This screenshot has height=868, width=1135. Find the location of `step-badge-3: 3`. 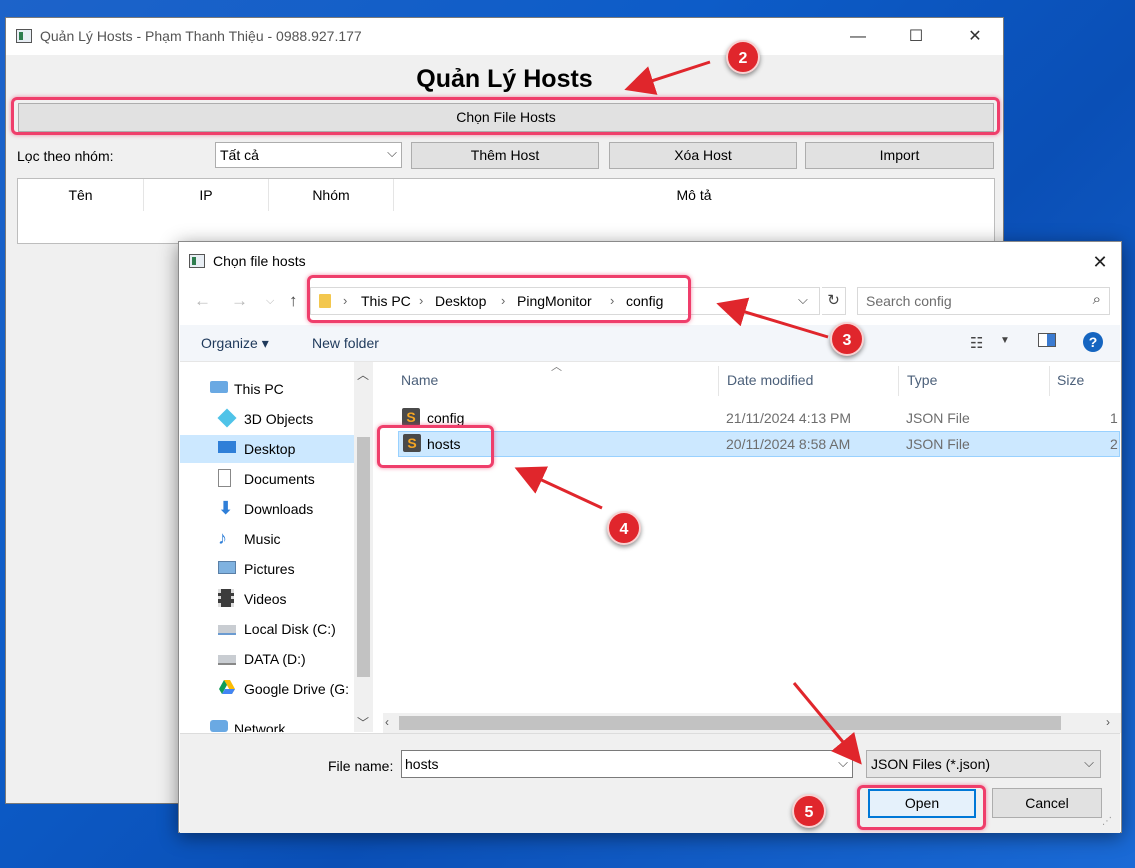

step-badge-3: 3 is located at coordinates (847, 339).